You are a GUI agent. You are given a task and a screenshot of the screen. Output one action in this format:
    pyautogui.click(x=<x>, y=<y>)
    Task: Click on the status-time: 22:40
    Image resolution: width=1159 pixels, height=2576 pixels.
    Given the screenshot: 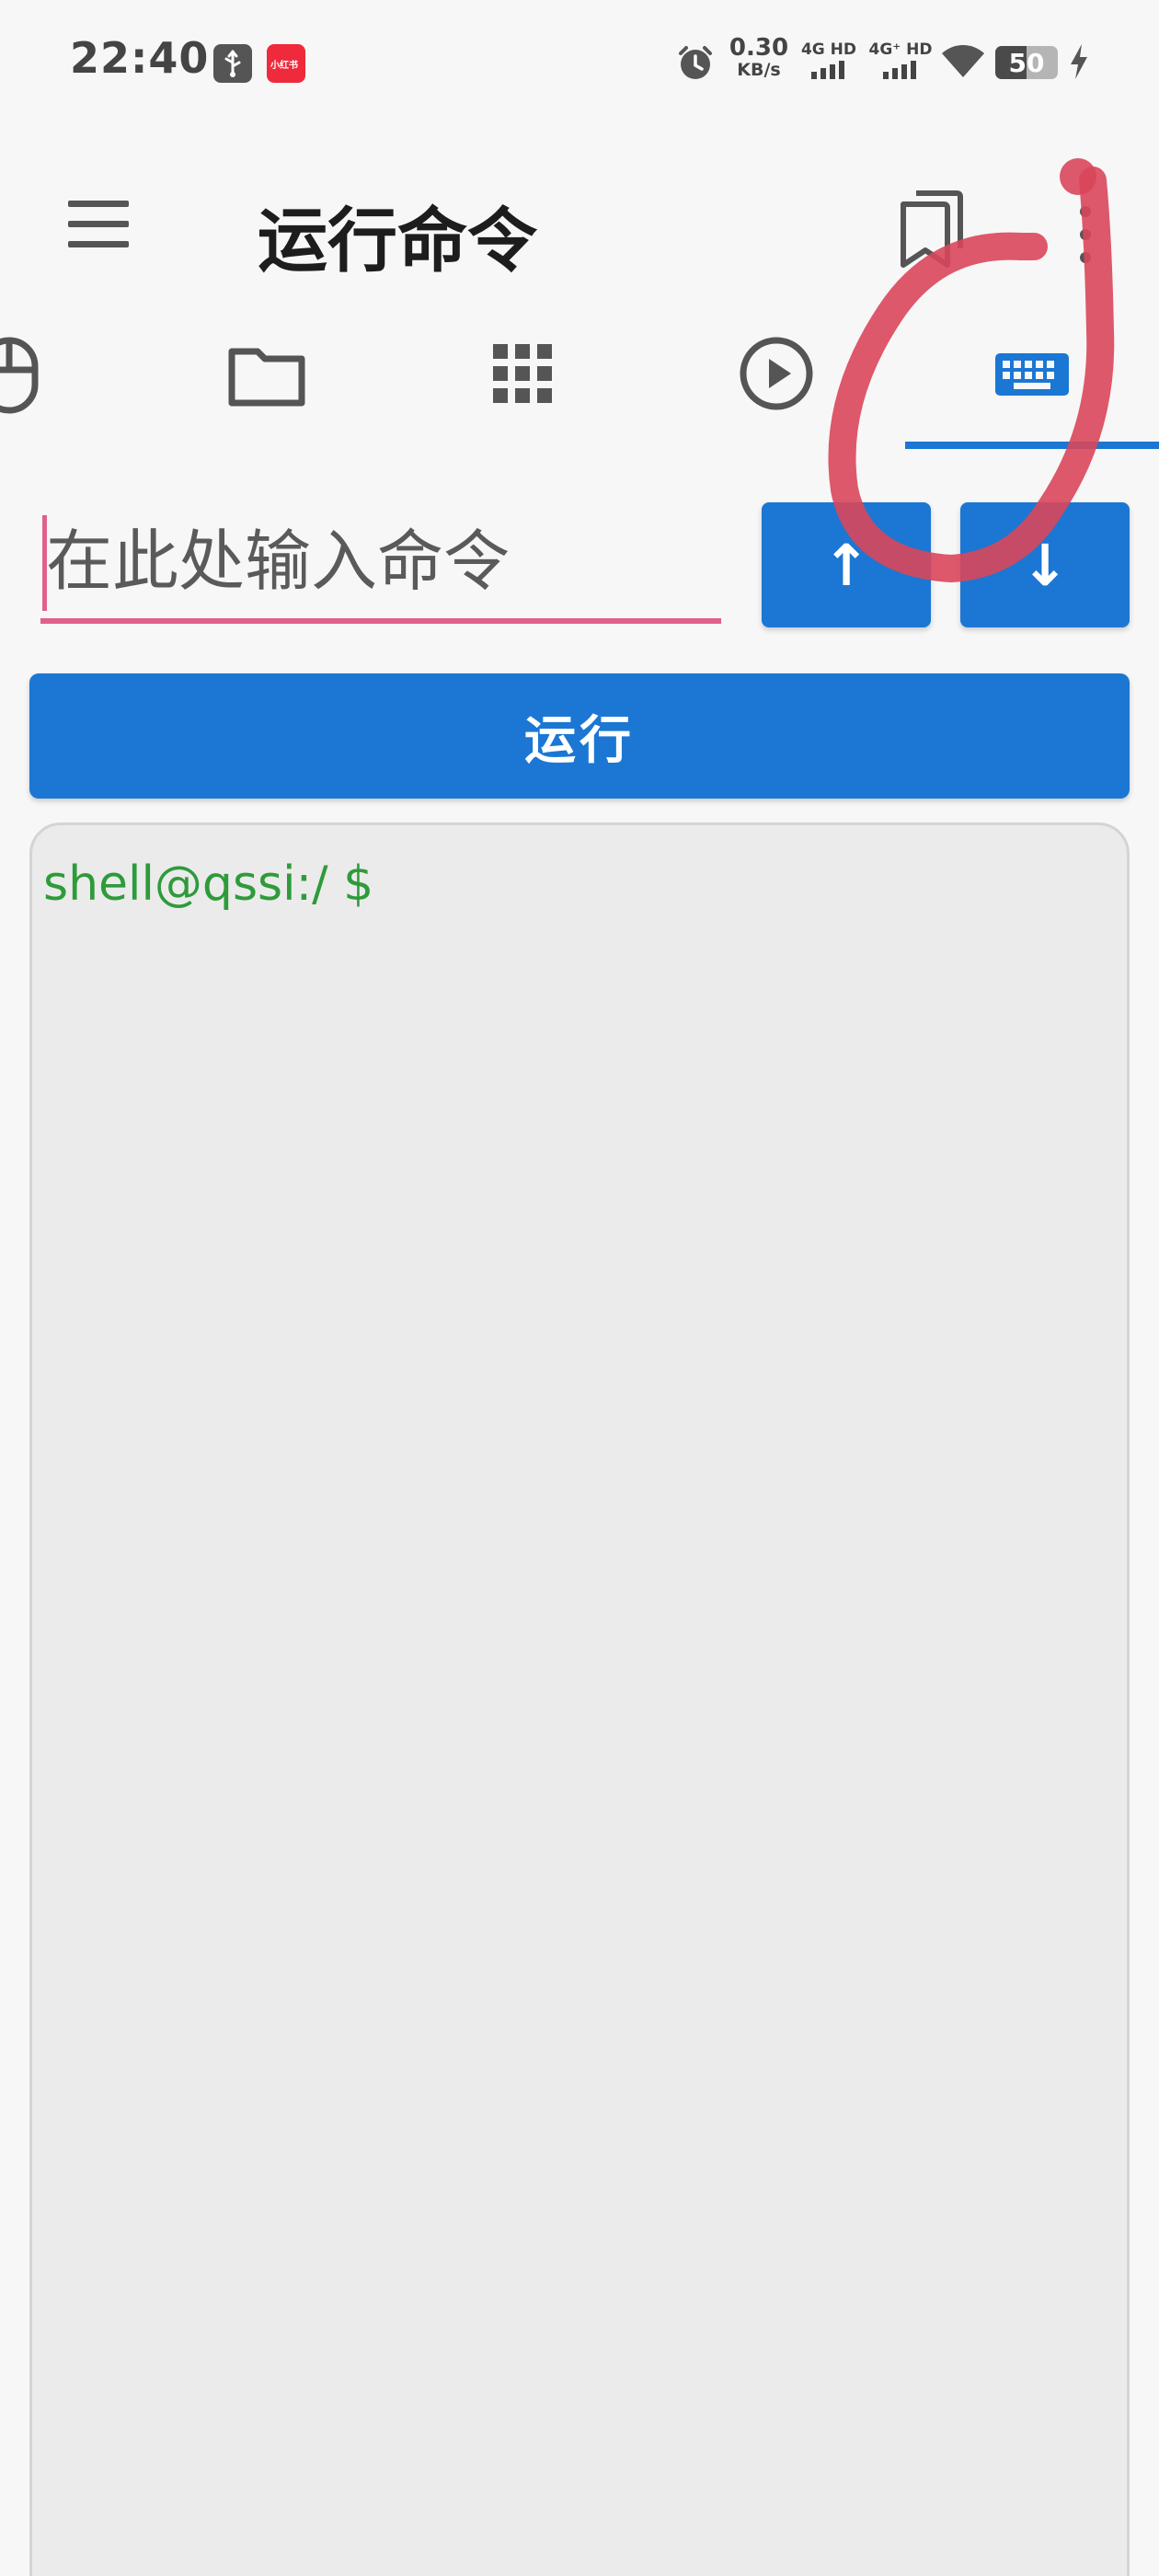 What is the action you would take?
    pyautogui.click(x=140, y=58)
    